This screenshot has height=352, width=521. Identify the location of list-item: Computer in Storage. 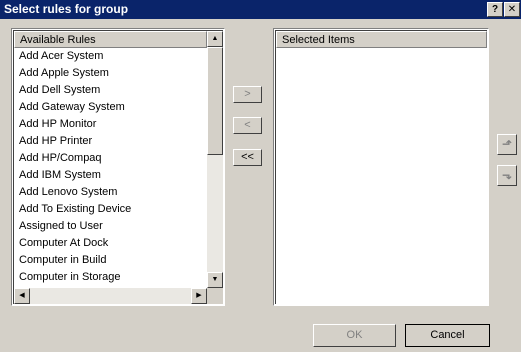
(110, 277).